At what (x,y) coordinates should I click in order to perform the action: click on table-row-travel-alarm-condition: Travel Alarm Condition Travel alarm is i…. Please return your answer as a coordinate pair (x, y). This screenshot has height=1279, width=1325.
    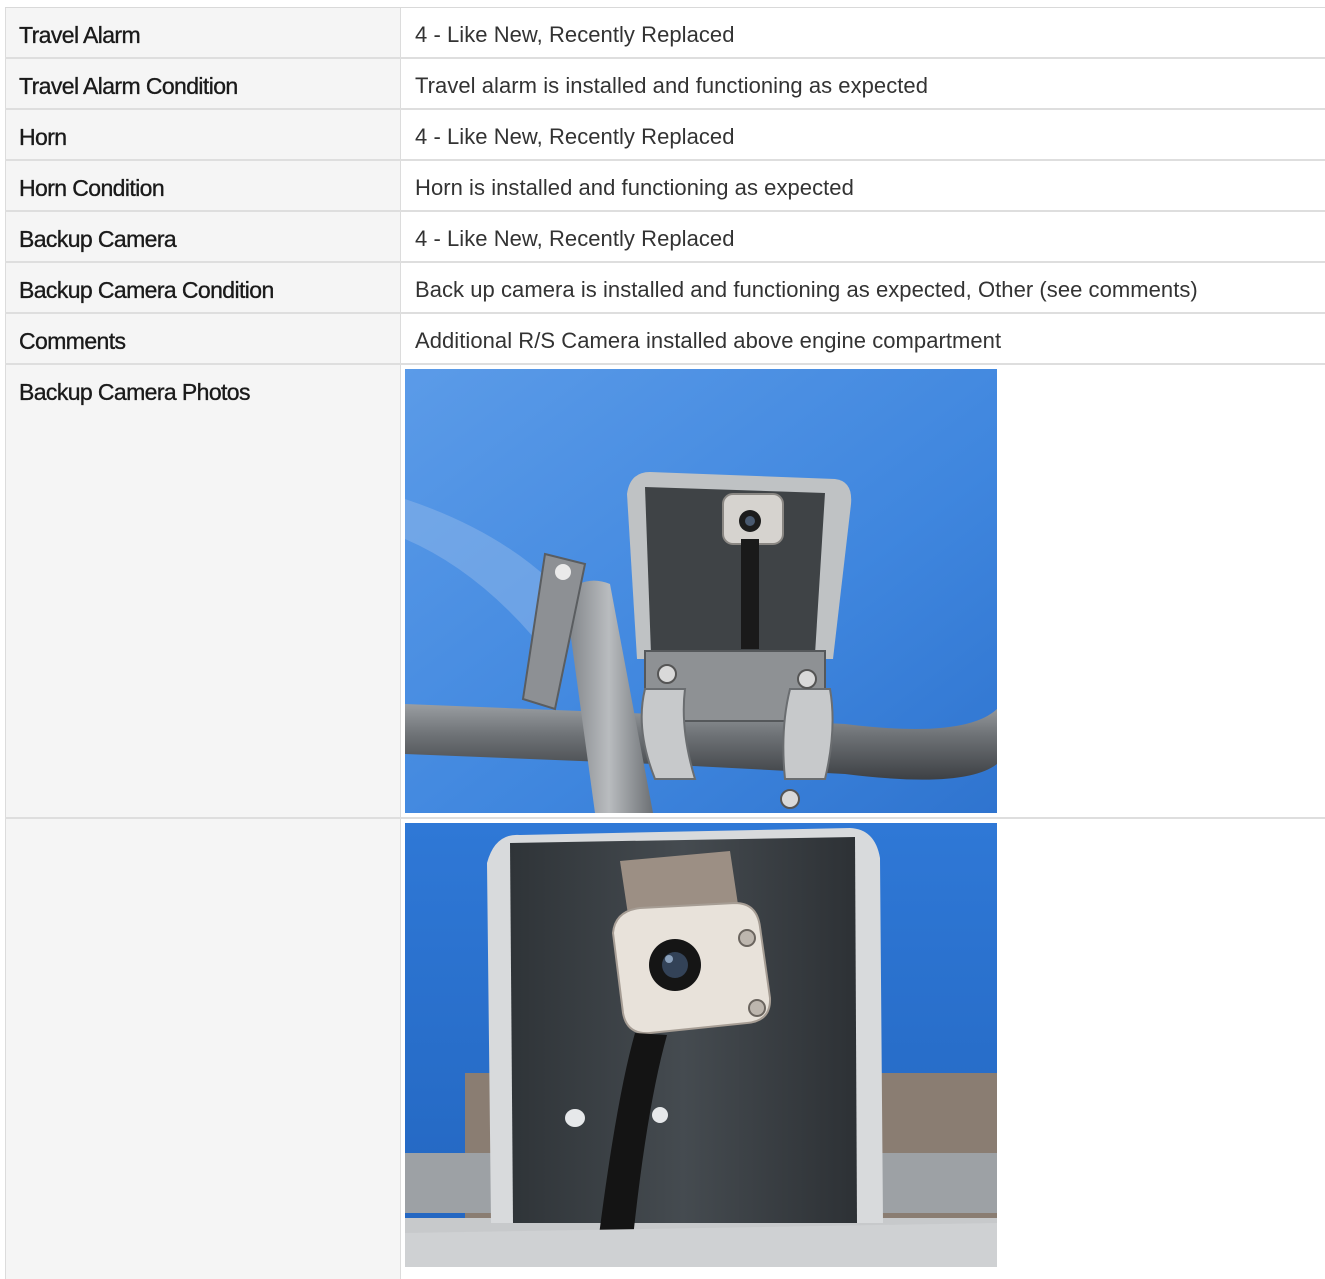
    Looking at the image, I should click on (665, 84).